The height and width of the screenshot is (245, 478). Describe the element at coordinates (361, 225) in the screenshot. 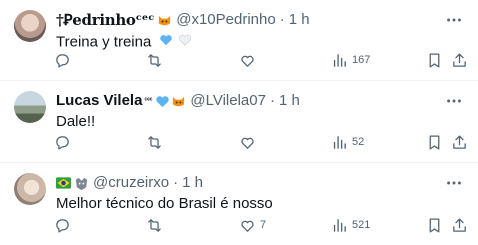

I see `views-count: 521` at that location.